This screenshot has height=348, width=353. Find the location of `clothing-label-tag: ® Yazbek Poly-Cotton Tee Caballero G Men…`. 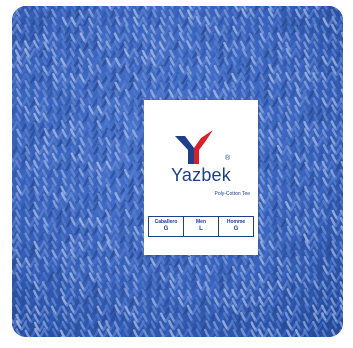

clothing-label-tag: ® Yazbek Poly-Cotton Tee Caballero G Men… is located at coordinates (201, 177).